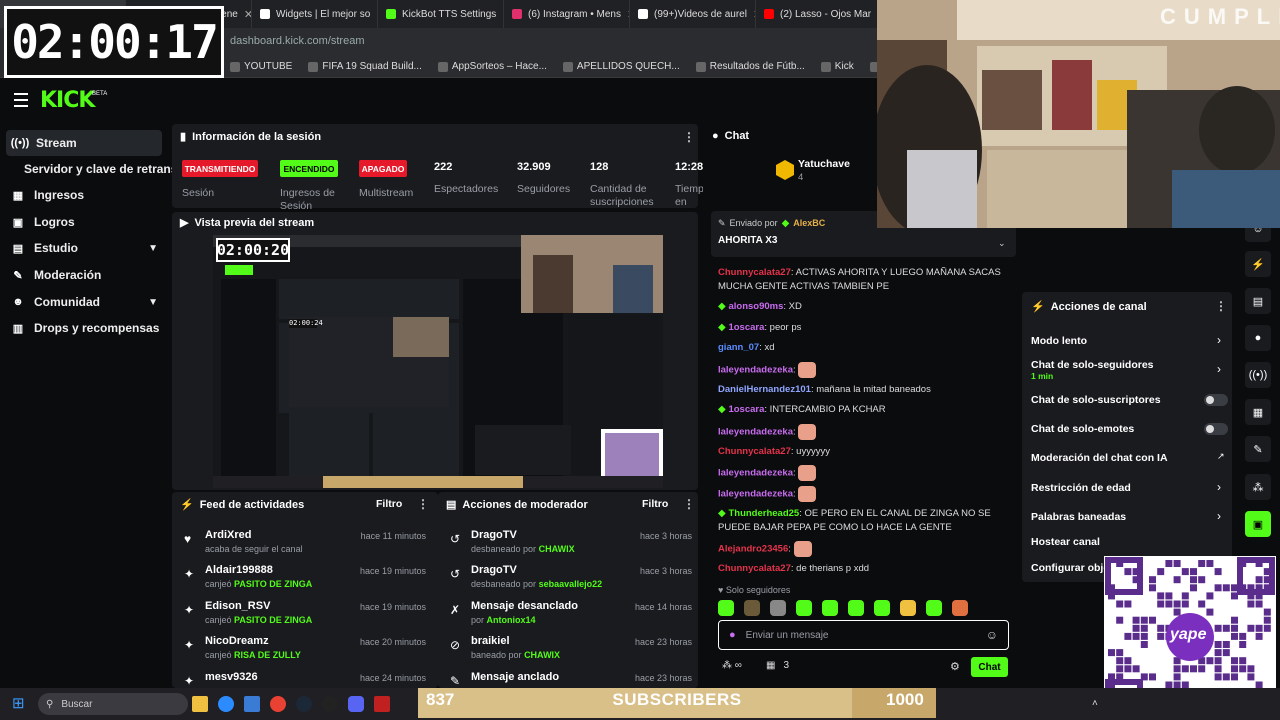 This screenshot has height=720, width=1280. Describe the element at coordinates (237, 641) in the screenshot. I see `feed-user: NicoDreamz` at that location.